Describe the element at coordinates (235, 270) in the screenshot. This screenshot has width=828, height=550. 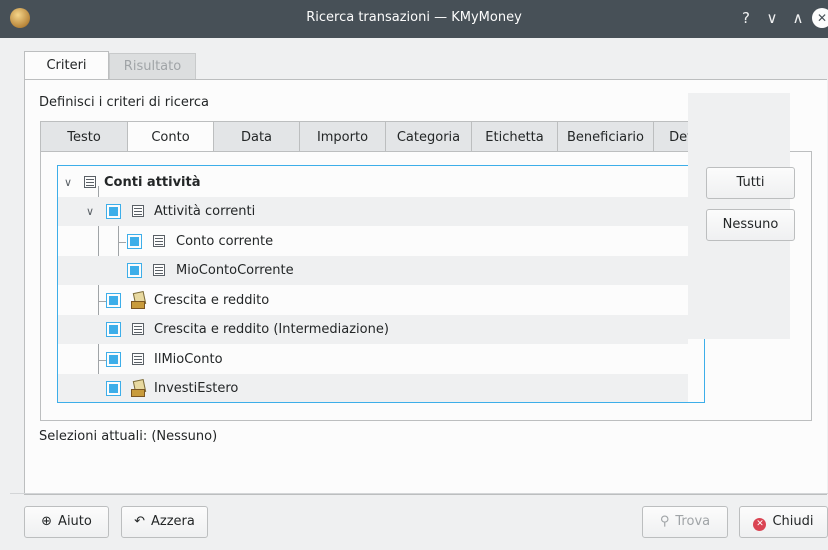
I see `tree-item-label: MioContoCorrente` at that location.